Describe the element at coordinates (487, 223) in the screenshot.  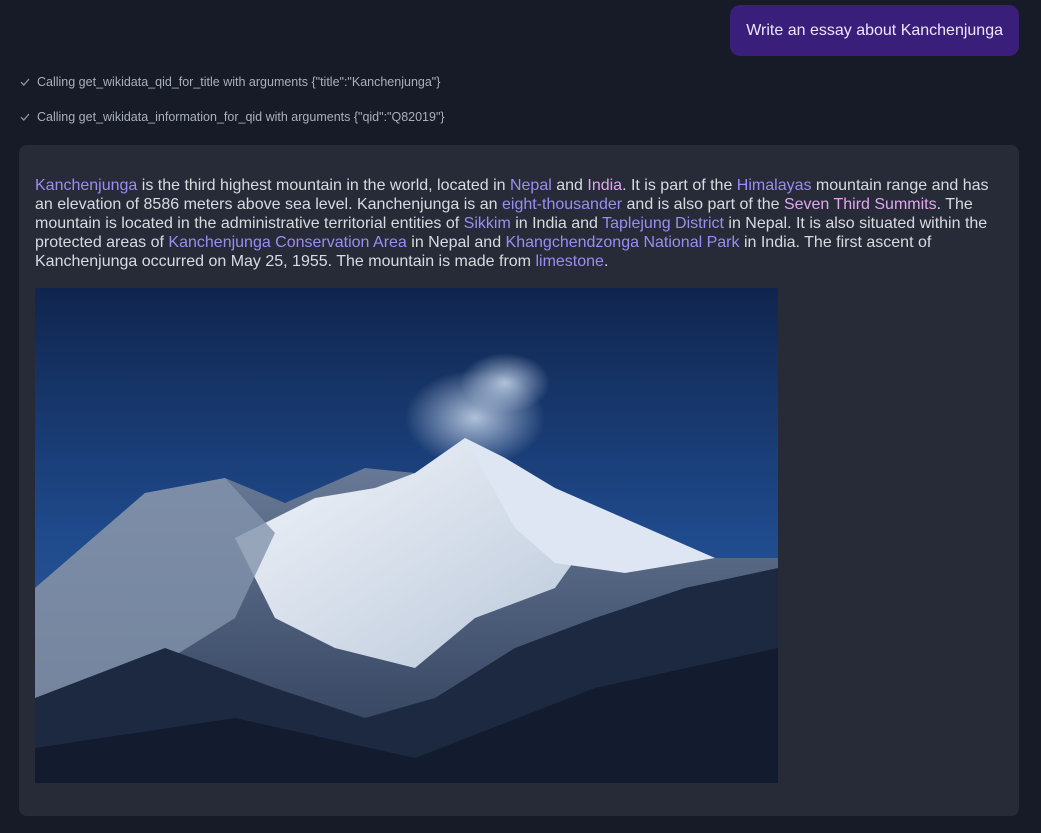
I see `essay-link-sikkim: Sikkim` at that location.